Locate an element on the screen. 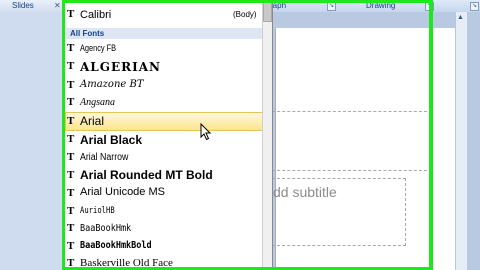 The height and width of the screenshot is (270, 480). mouse-pointer-icon is located at coordinates (206, 132).